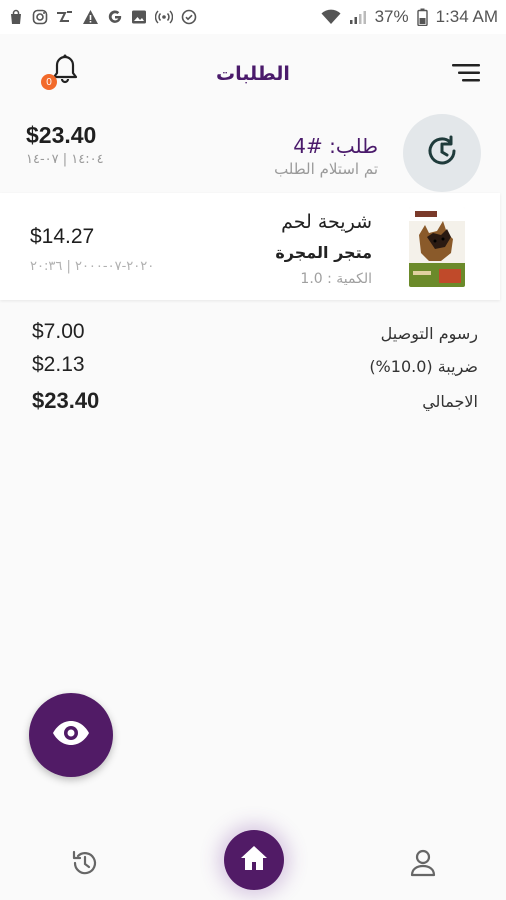  What do you see at coordinates (65, 17) in the screenshot?
I see `news-icon` at bounding box center [65, 17].